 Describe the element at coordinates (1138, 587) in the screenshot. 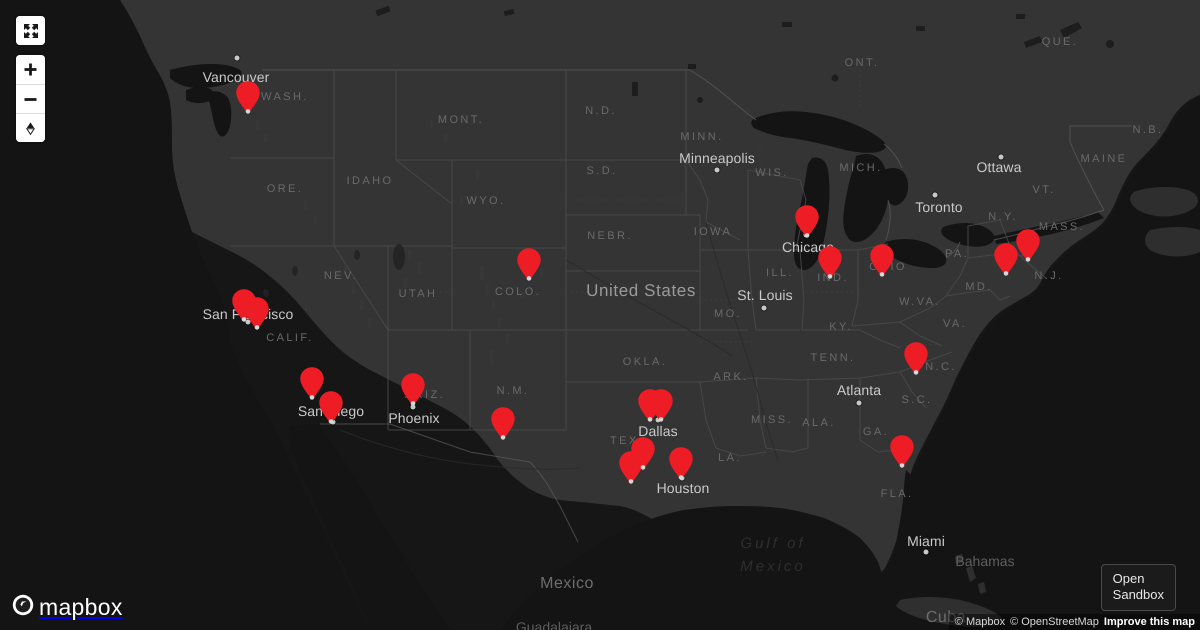

I see `open-sandbox-button: Open Sandbox` at that location.